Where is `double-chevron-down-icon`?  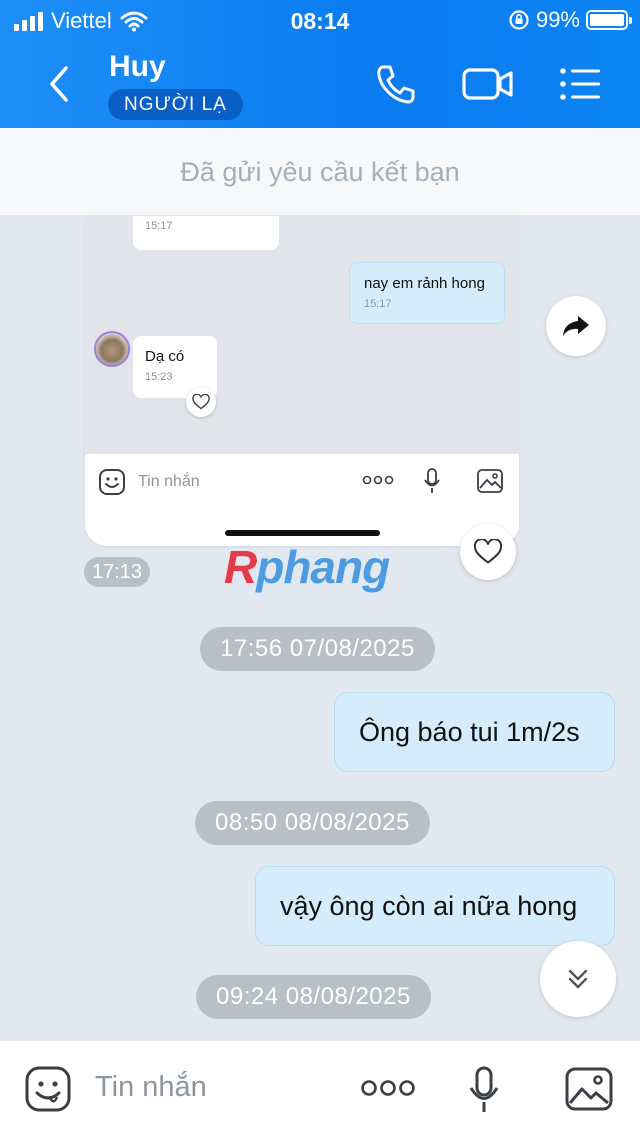 double-chevron-down-icon is located at coordinates (578, 979).